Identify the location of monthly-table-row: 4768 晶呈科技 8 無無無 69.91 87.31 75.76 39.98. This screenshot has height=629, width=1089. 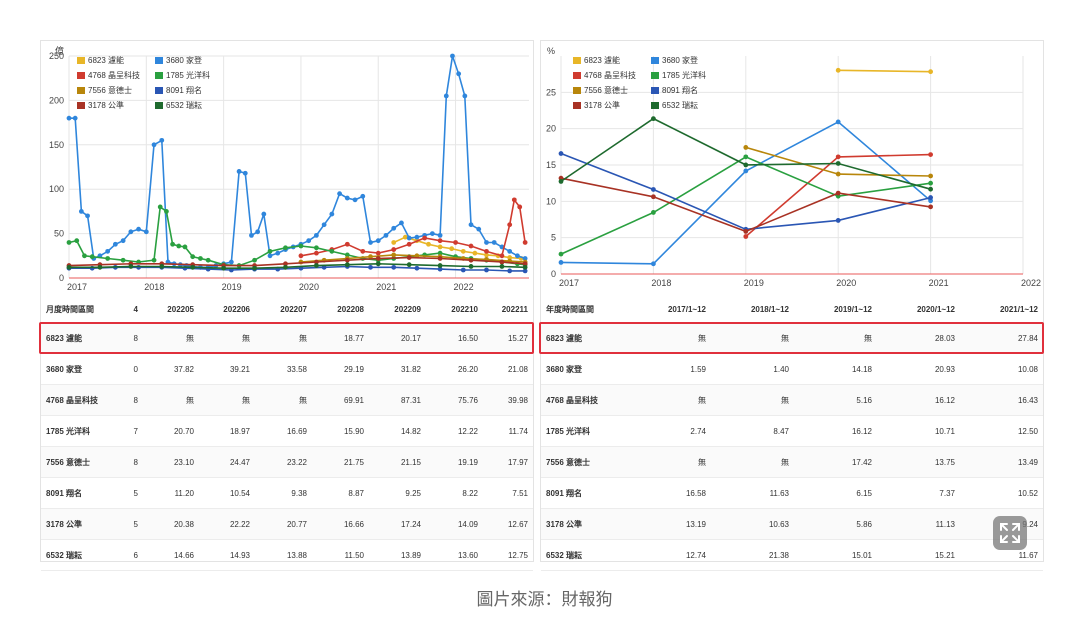
(287, 400).